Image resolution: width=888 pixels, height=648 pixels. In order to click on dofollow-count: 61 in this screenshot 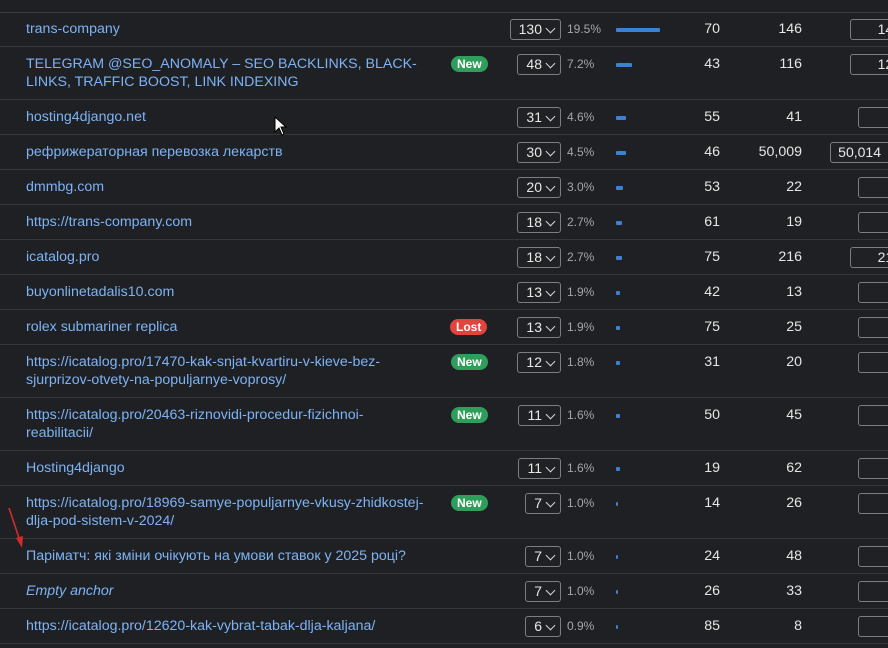, I will do `click(712, 222)`.